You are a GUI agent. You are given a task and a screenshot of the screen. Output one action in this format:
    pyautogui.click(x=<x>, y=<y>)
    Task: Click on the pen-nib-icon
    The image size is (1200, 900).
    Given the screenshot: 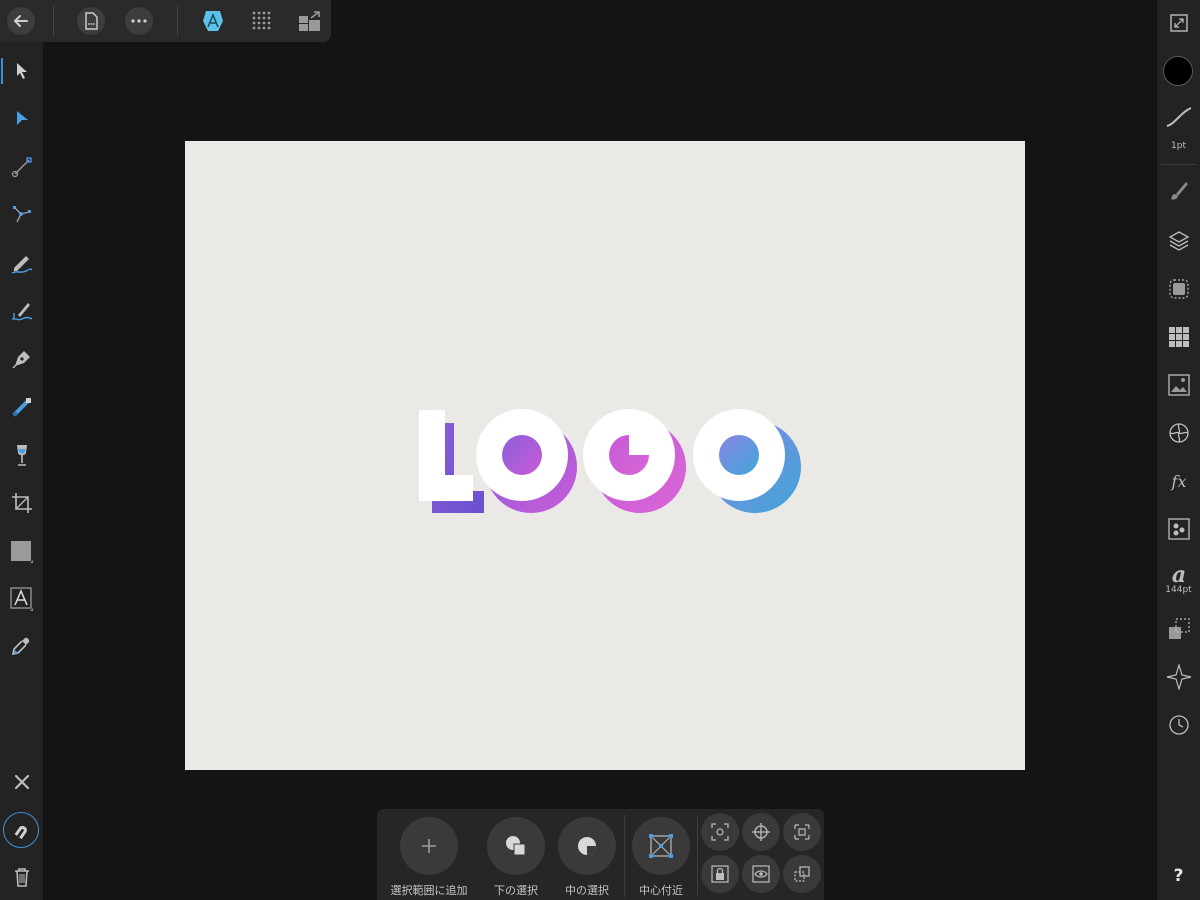 What is the action you would take?
    pyautogui.click(x=21, y=360)
    